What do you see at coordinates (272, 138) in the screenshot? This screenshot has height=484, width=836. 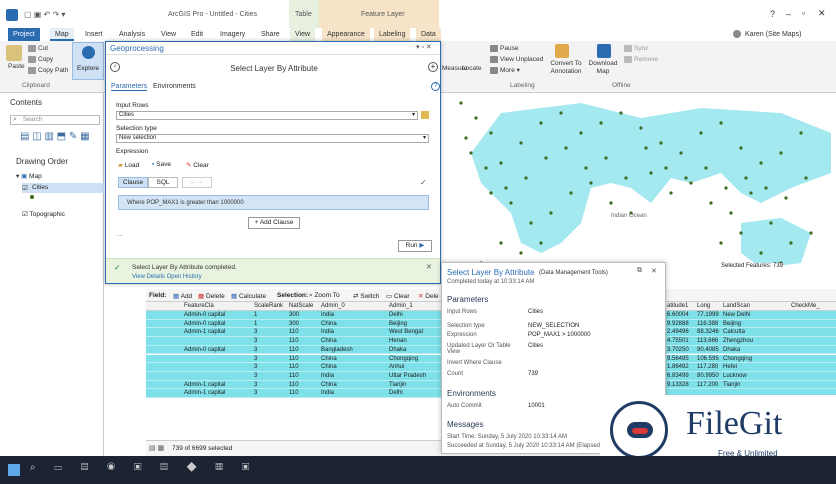 I see `selection-type-select: New selection ▾` at bounding box center [272, 138].